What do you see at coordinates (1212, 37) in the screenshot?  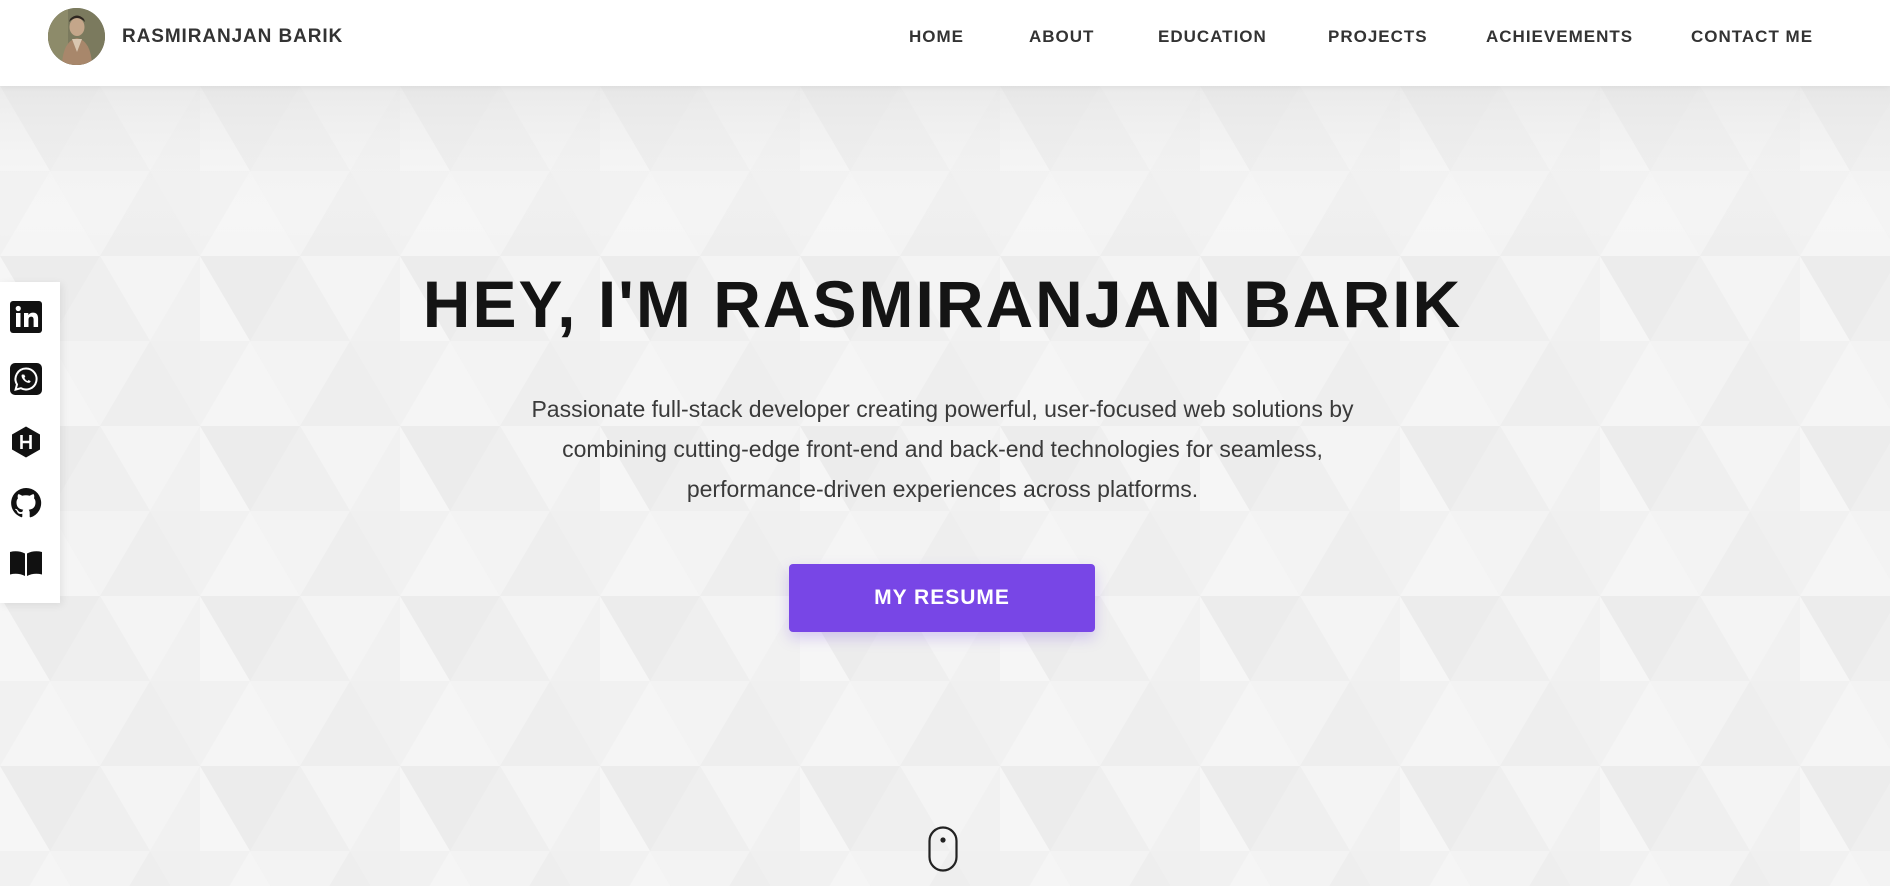 I see `nav-education: EDUCATION` at bounding box center [1212, 37].